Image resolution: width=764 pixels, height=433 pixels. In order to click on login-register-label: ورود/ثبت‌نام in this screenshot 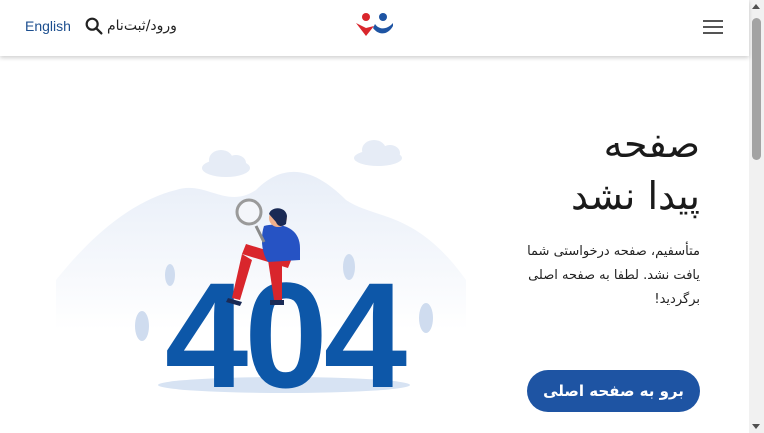, I will do `click(142, 26)`.